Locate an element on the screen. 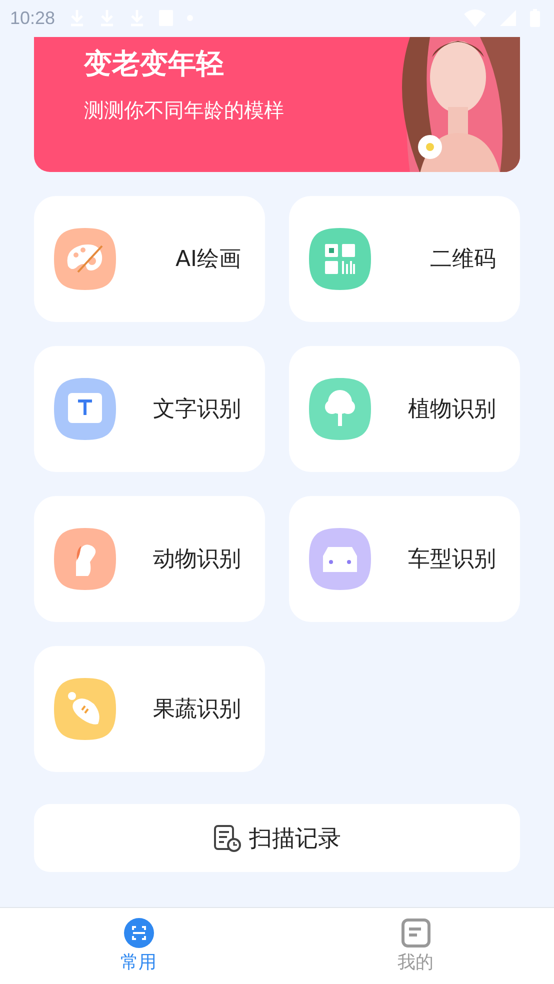  tool-label: 动物识别 is located at coordinates (197, 560).